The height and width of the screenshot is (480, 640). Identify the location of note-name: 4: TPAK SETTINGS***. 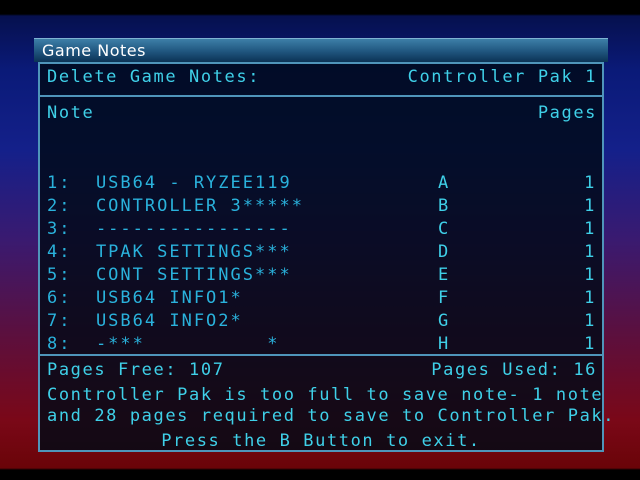
(169, 252).